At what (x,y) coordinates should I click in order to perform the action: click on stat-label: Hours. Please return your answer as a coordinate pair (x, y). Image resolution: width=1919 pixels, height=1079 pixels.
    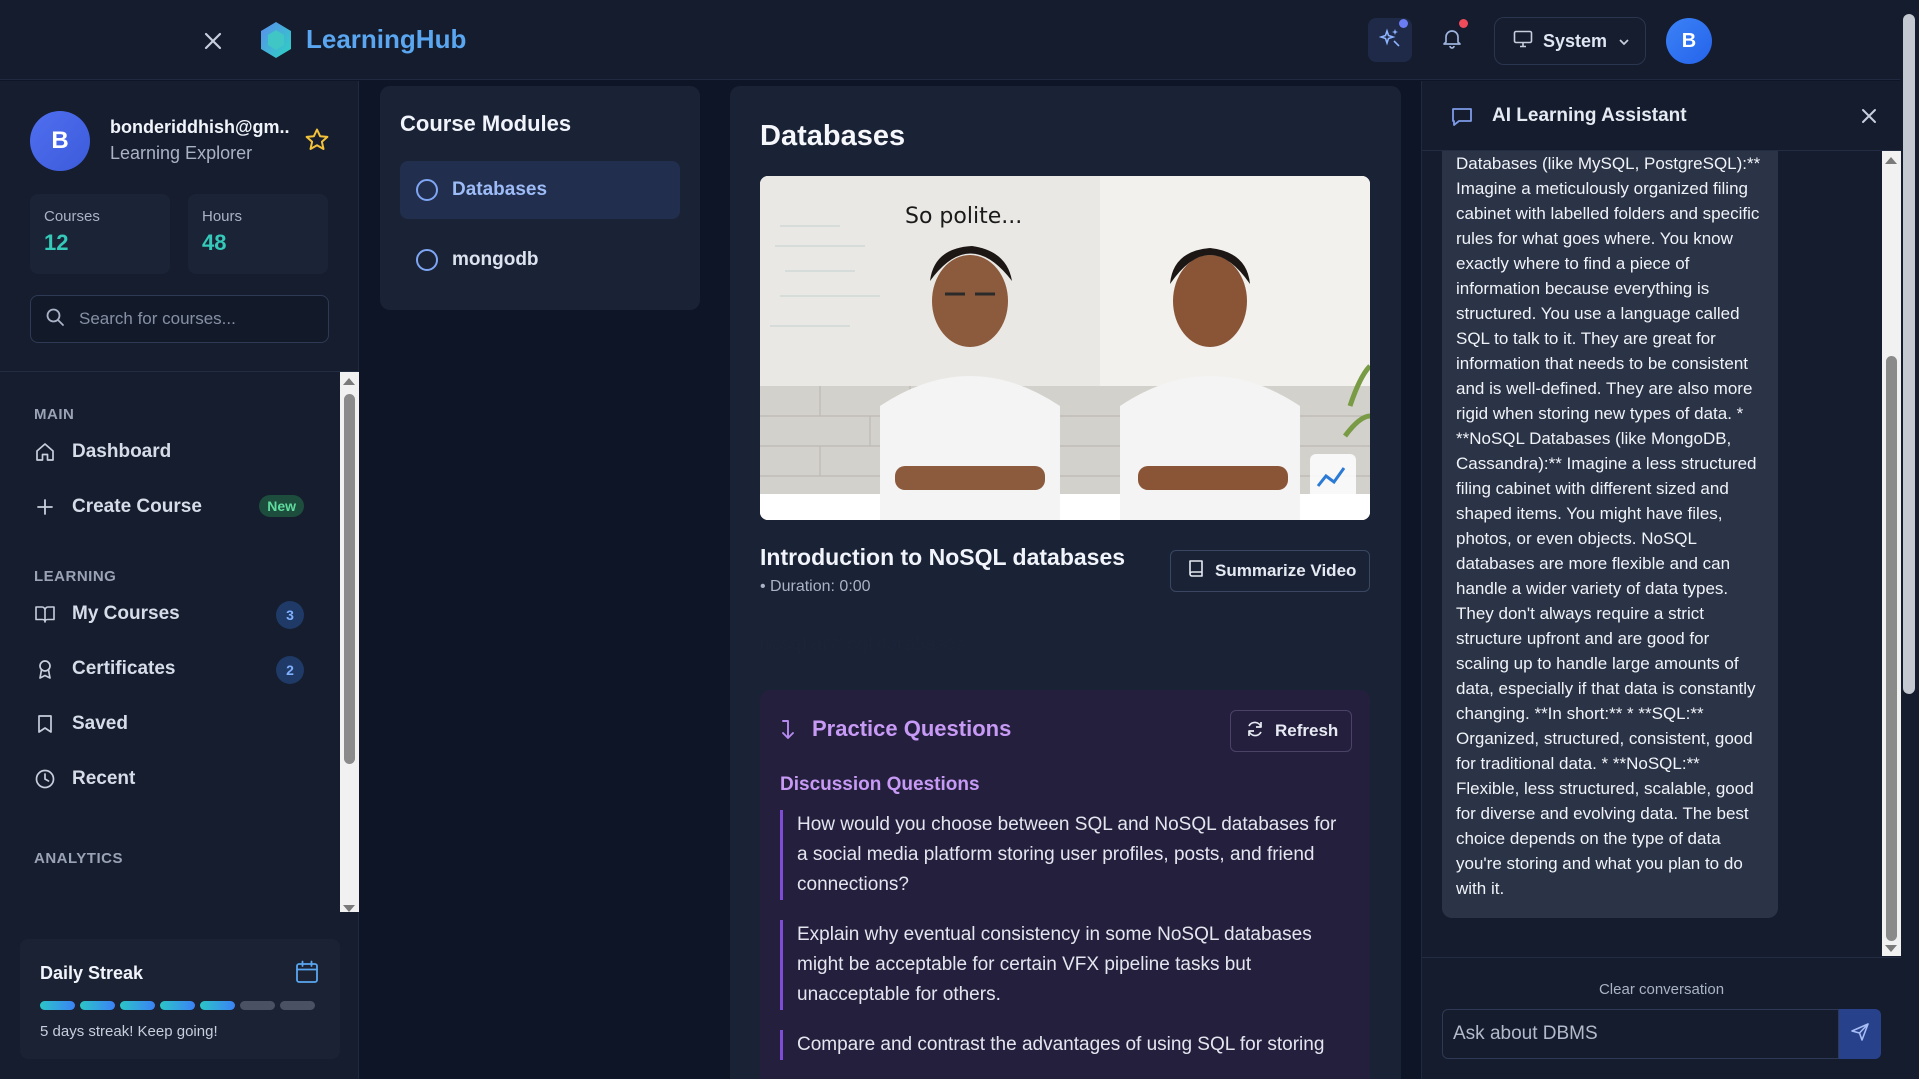
    Looking at the image, I should click on (222, 216).